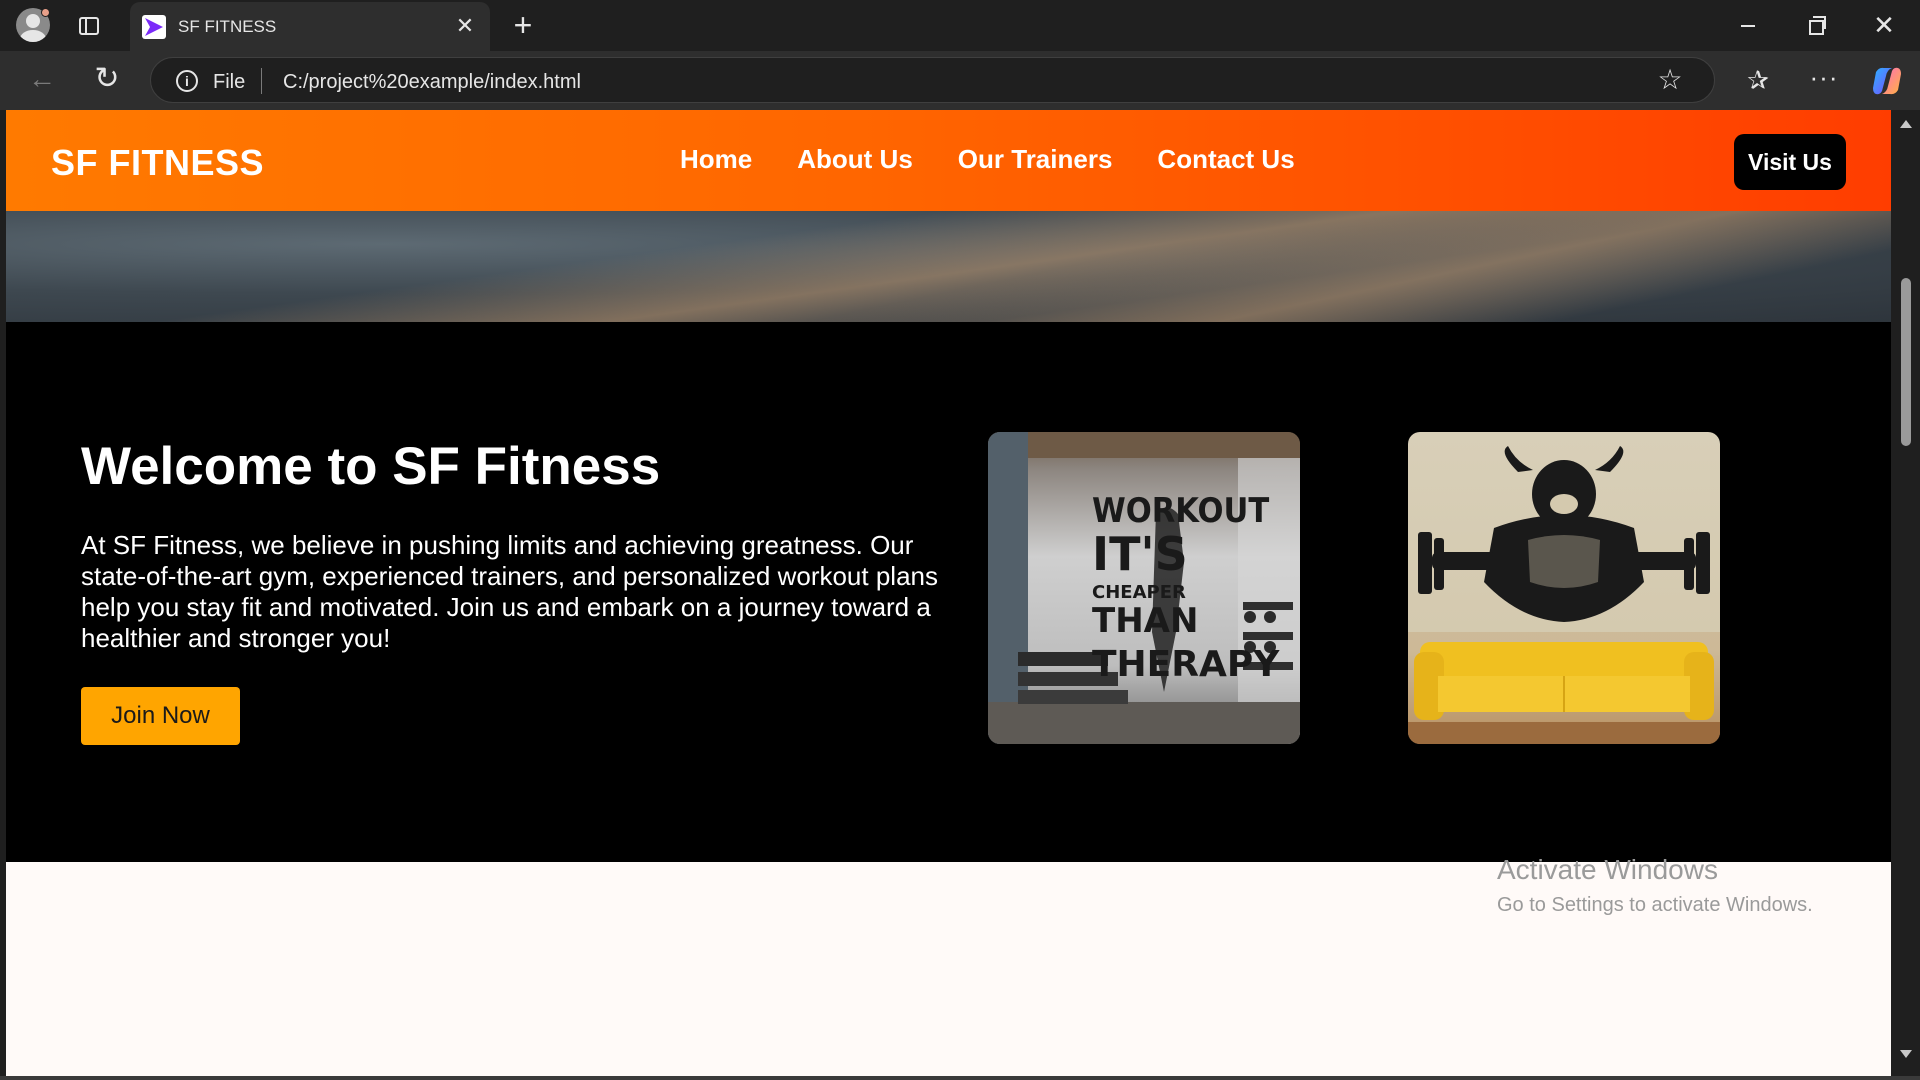  Describe the element at coordinates (960, 25) in the screenshot. I see `browser-tab-bar: SF FITNESS ✕ + ✕` at that location.